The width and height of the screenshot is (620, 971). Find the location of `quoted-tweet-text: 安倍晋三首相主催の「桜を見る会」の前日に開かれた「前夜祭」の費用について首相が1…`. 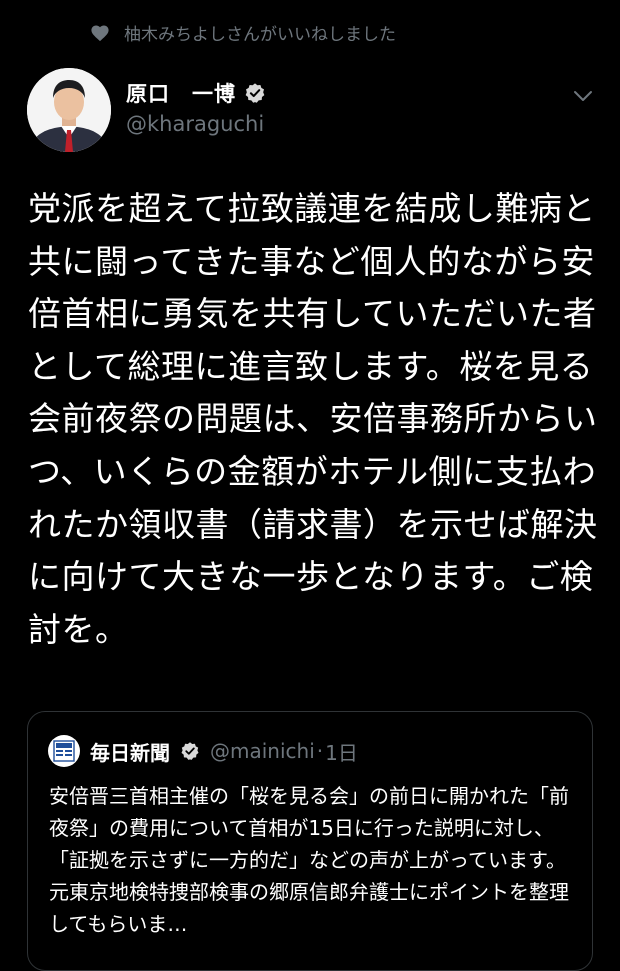

quoted-tweet-text: 安倍晋三首相主催の「桜を見る会」の前日に開かれた「前夜祭」の費用について首相が1… is located at coordinates (309, 860).